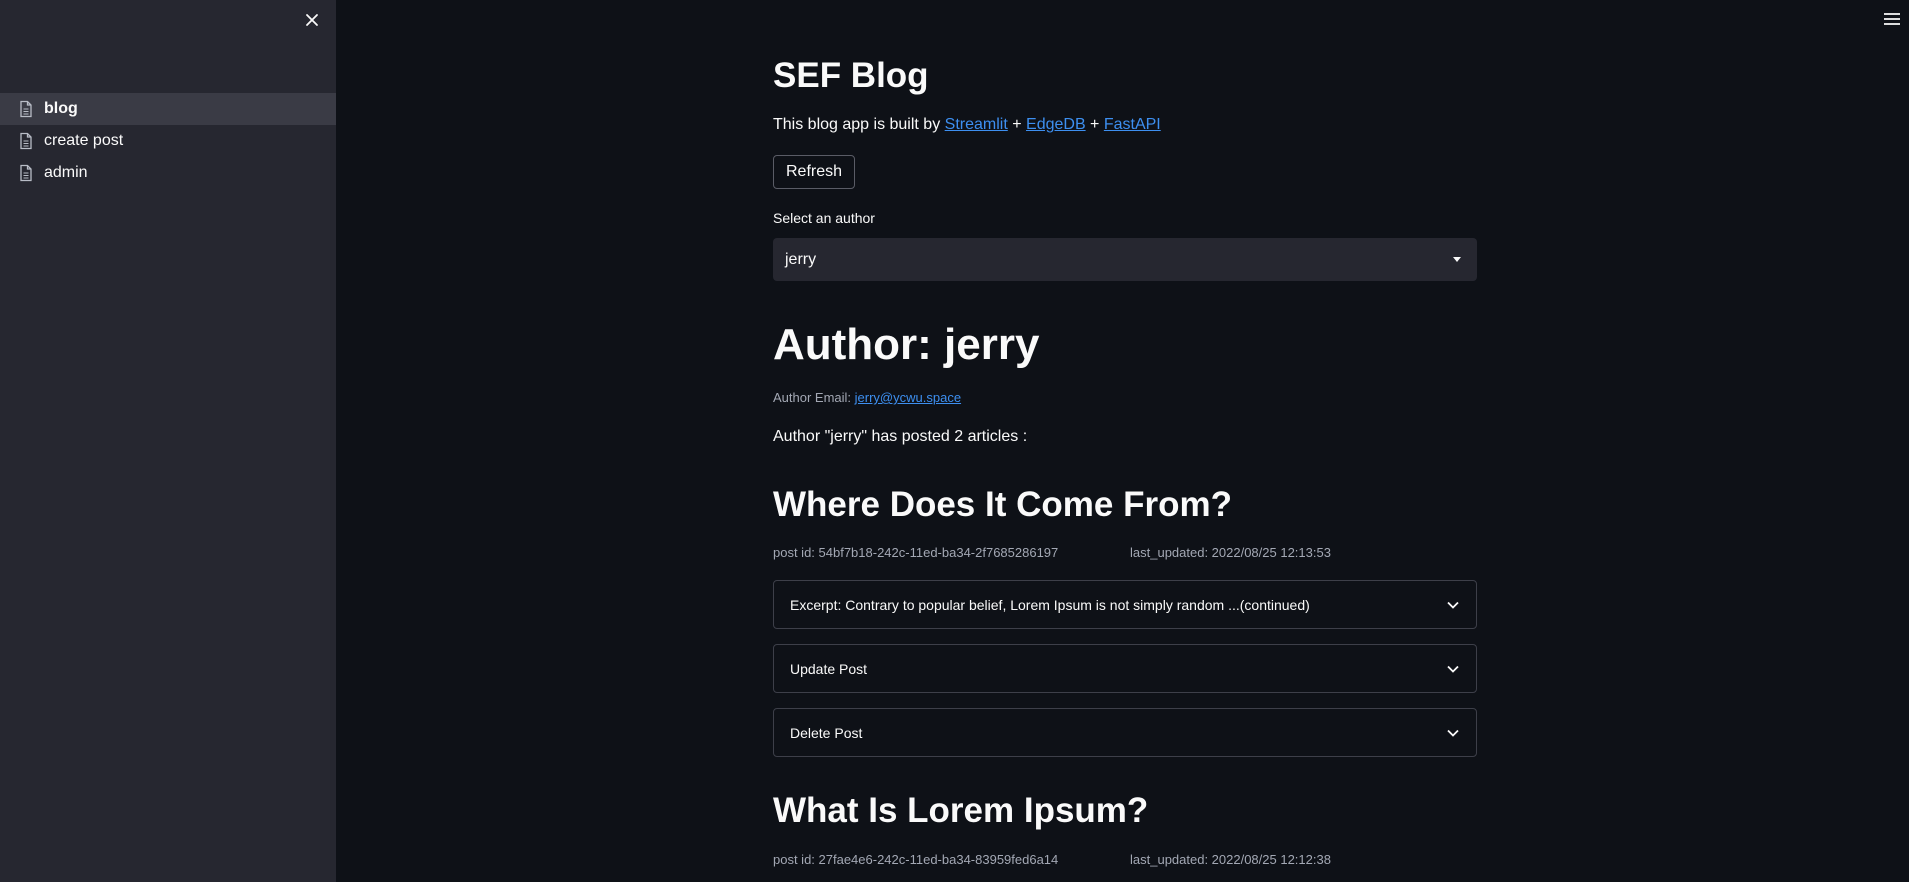  I want to click on author-email-line: Author Email: jerry@ycwu.space, so click(867, 398).